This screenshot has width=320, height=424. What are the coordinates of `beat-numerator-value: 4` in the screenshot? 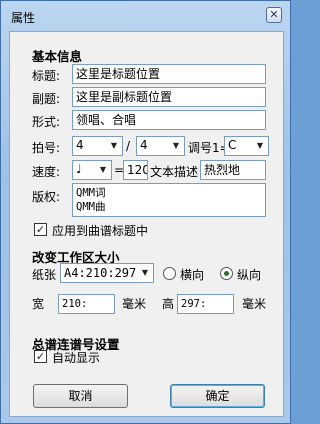 It's located at (80, 145).